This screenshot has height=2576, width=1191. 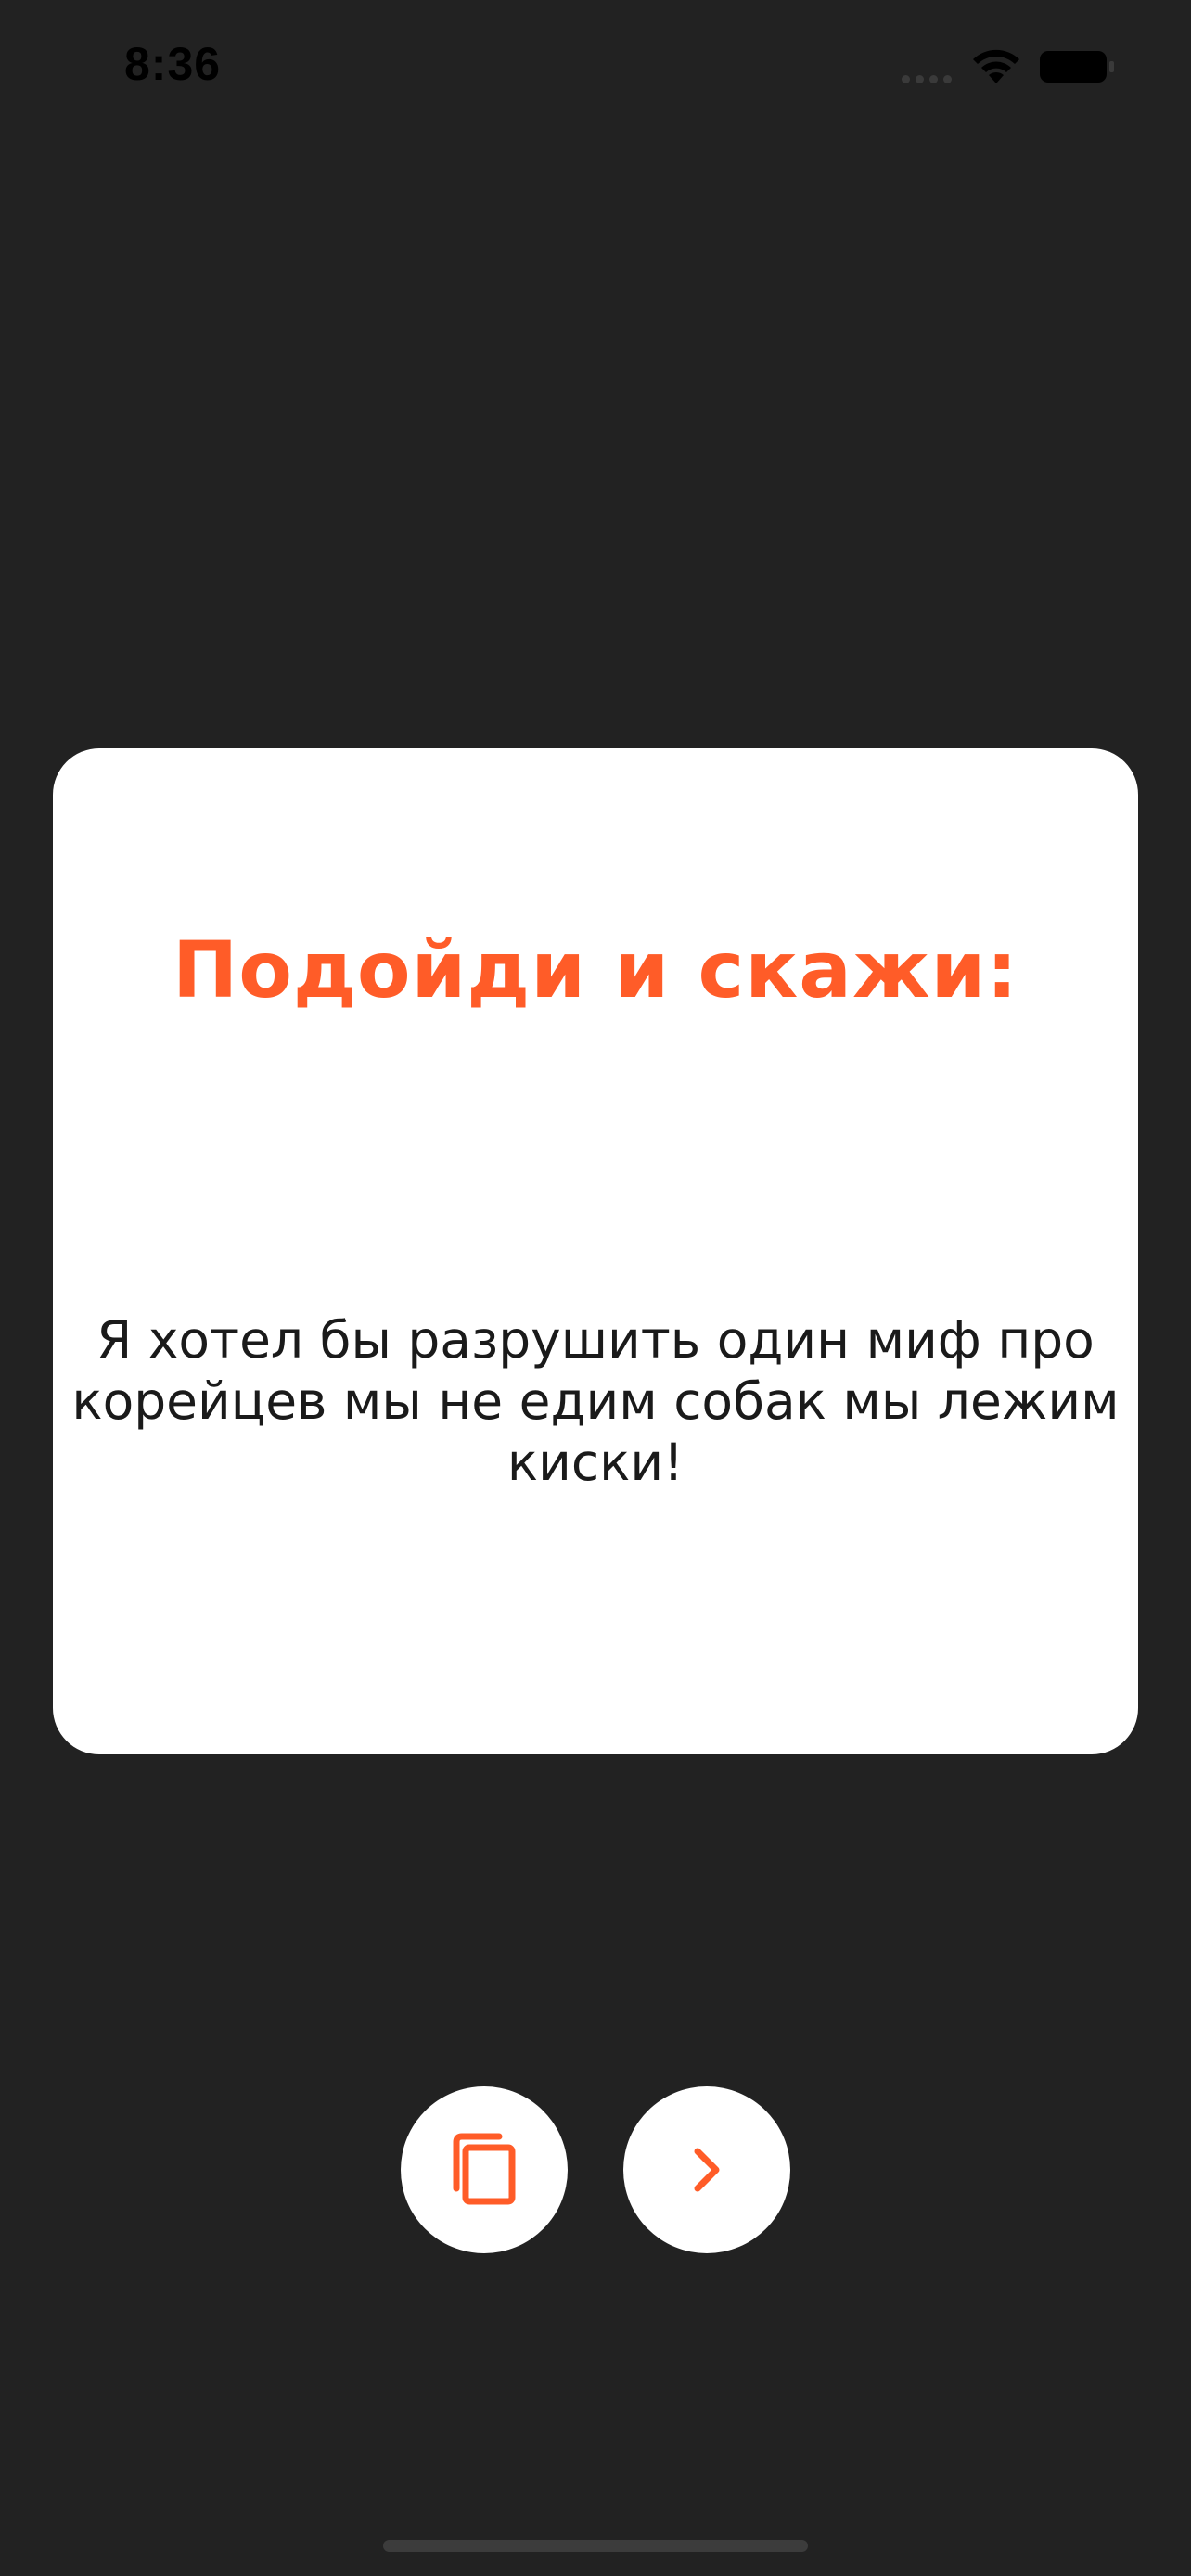 What do you see at coordinates (595, 65) in the screenshot?
I see `status-bar: 8:36` at bounding box center [595, 65].